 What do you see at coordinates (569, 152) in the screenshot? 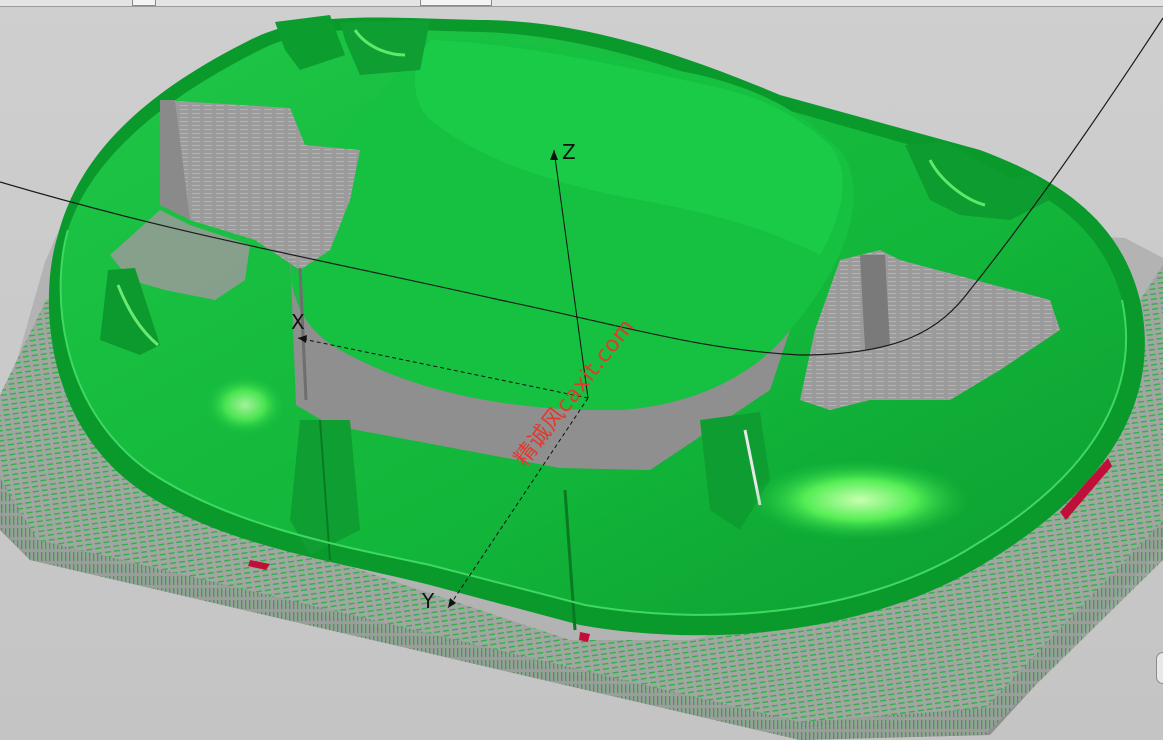
I see `axis-label-z: Z` at bounding box center [569, 152].